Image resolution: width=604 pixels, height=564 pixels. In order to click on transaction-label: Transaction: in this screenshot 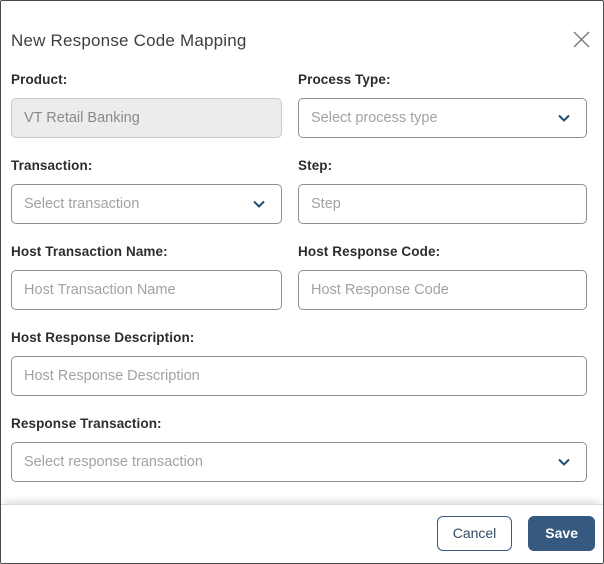, I will do `click(52, 165)`.